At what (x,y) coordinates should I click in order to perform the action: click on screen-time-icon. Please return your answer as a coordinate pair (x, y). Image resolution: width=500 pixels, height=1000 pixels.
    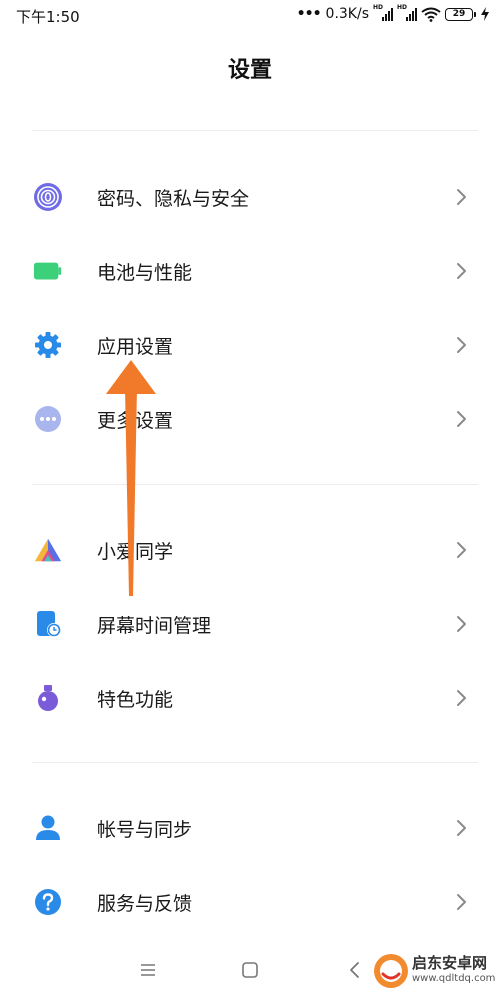
    Looking at the image, I should click on (48, 624).